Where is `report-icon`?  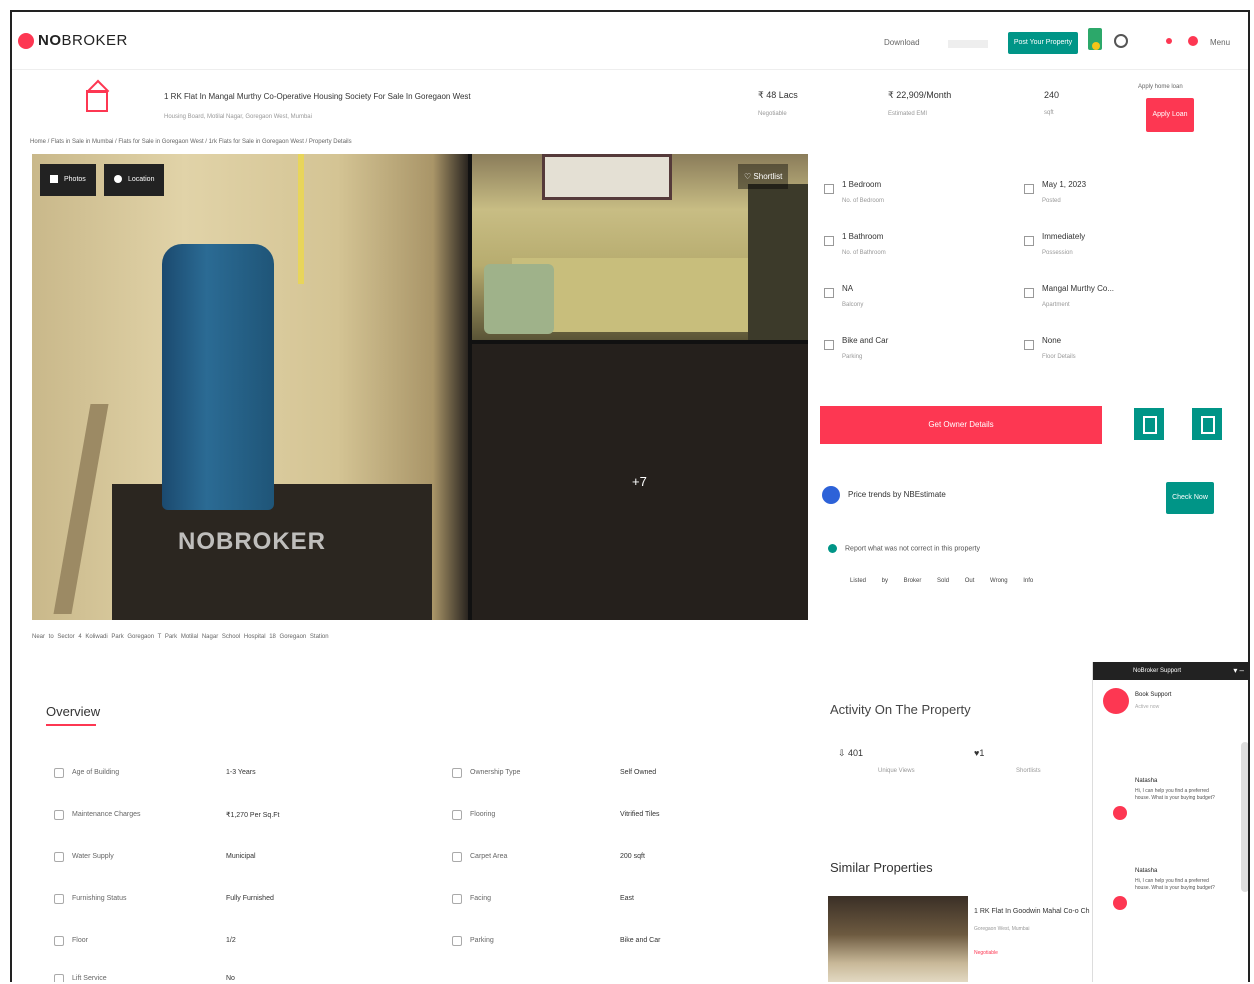 report-icon is located at coordinates (832, 548).